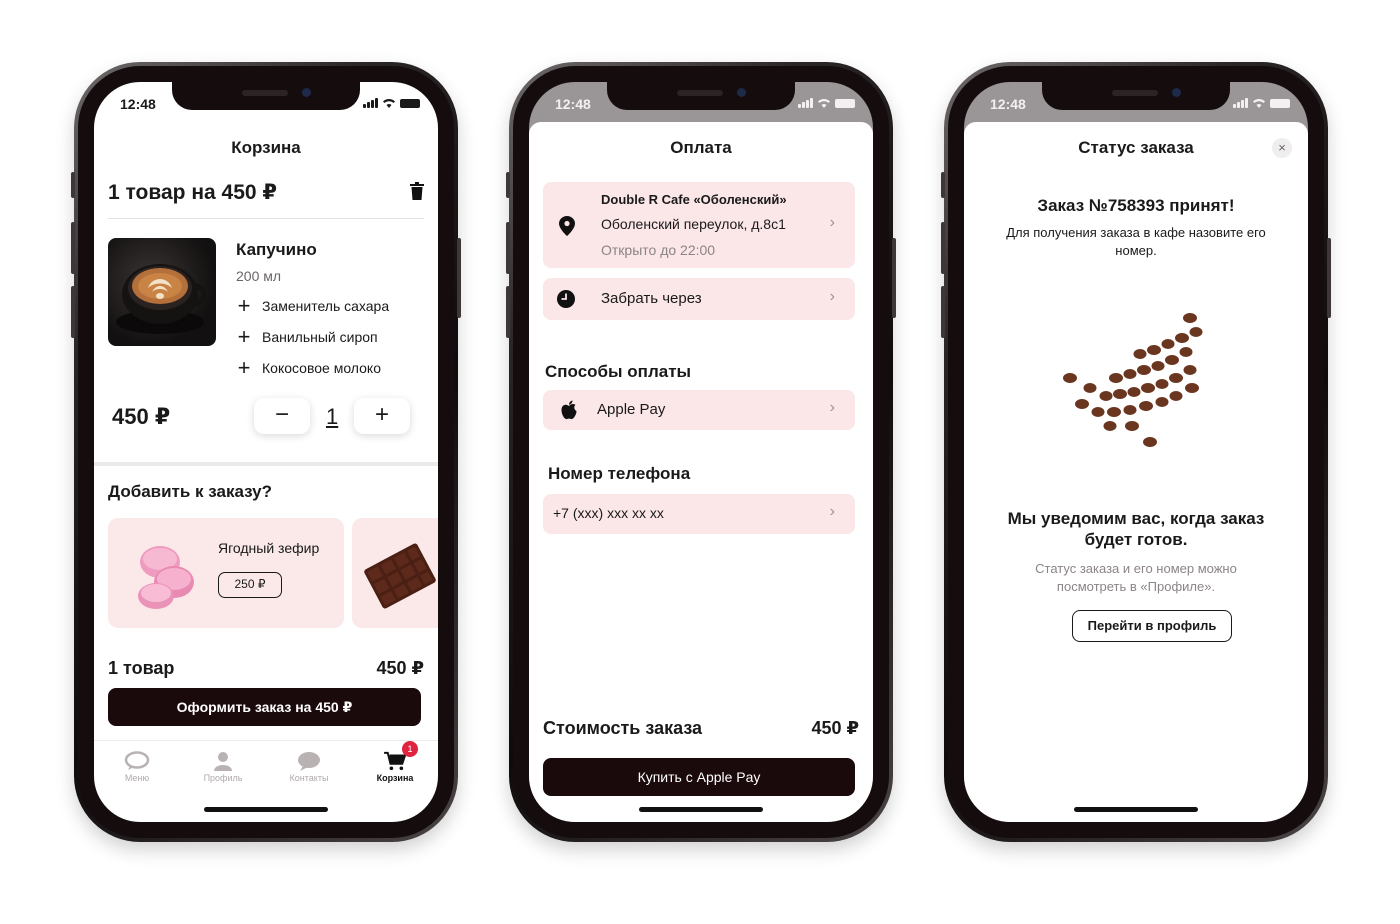 The image size is (1400, 924). What do you see at coordinates (395, 764) in the screenshot?
I see `tab-cart: Корзина 1` at bounding box center [395, 764].